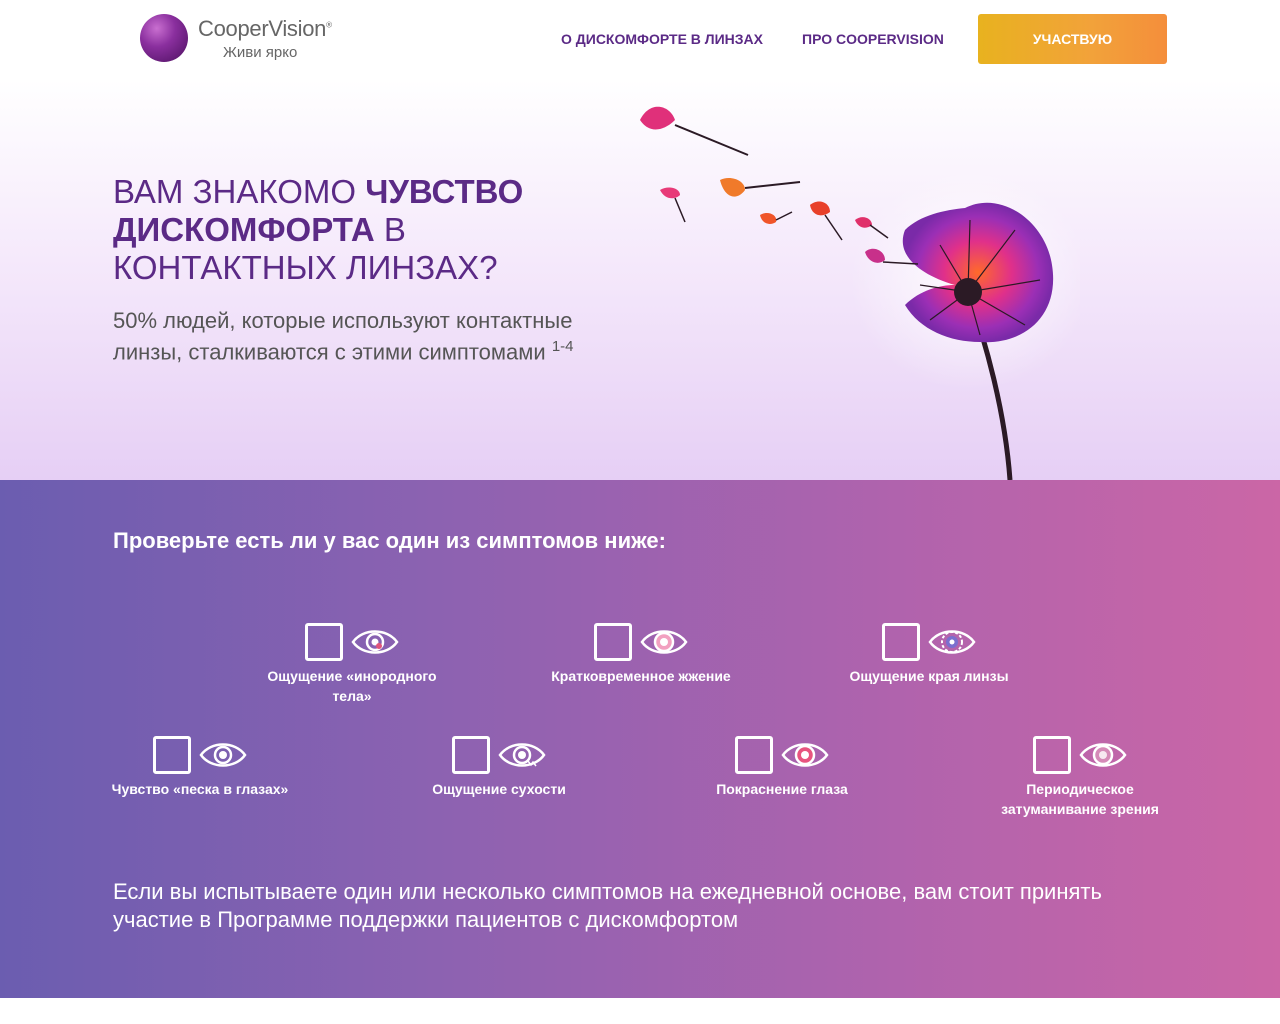 The width and height of the screenshot is (1280, 1024). I want to click on logo-sphere-icon, so click(164, 38).